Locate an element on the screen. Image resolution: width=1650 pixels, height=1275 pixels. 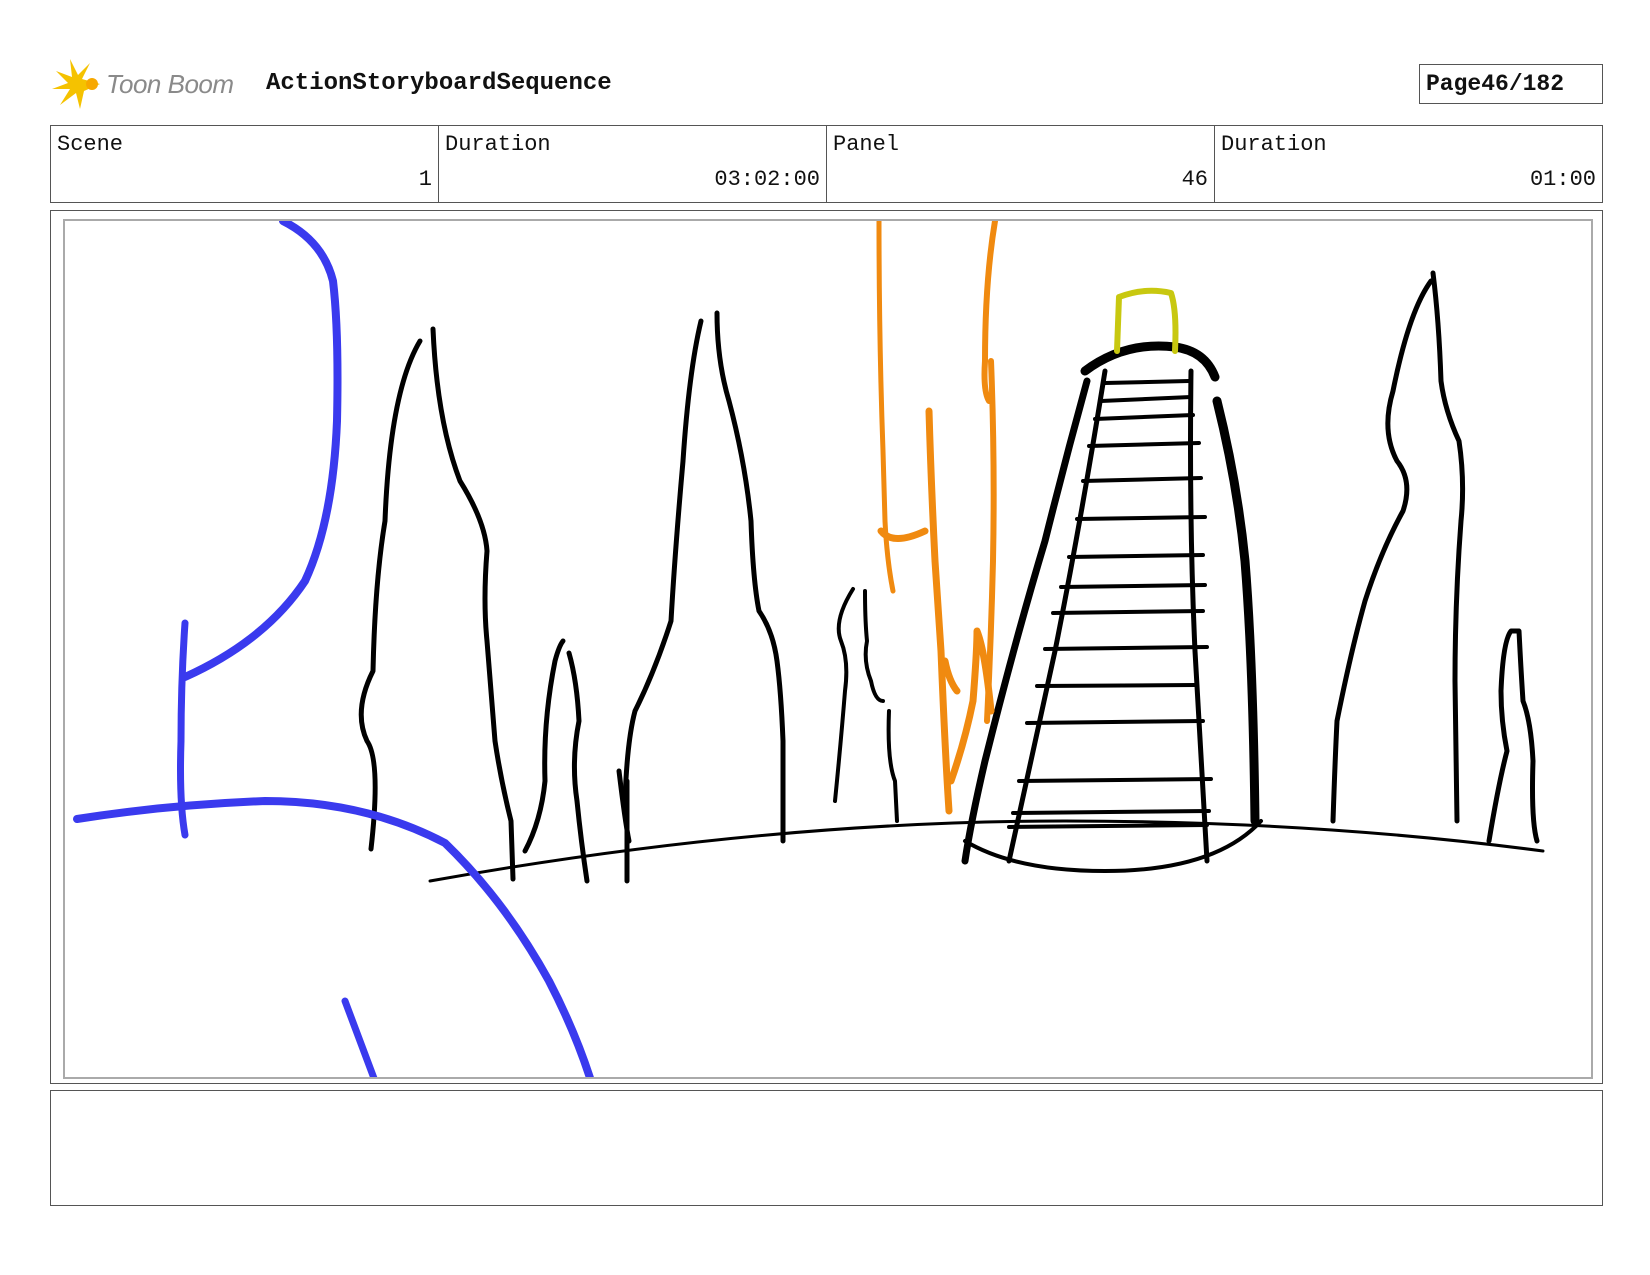
page-label: Page is located at coordinates (1454, 84).